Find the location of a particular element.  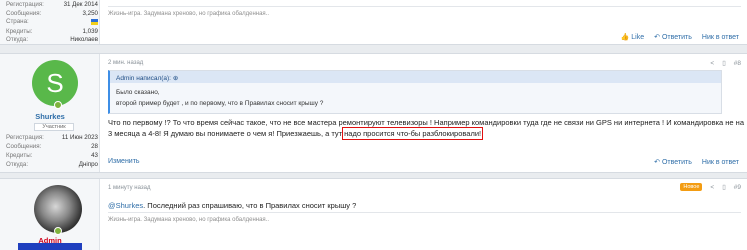

stat-row: Страна: is located at coordinates (52, 22).